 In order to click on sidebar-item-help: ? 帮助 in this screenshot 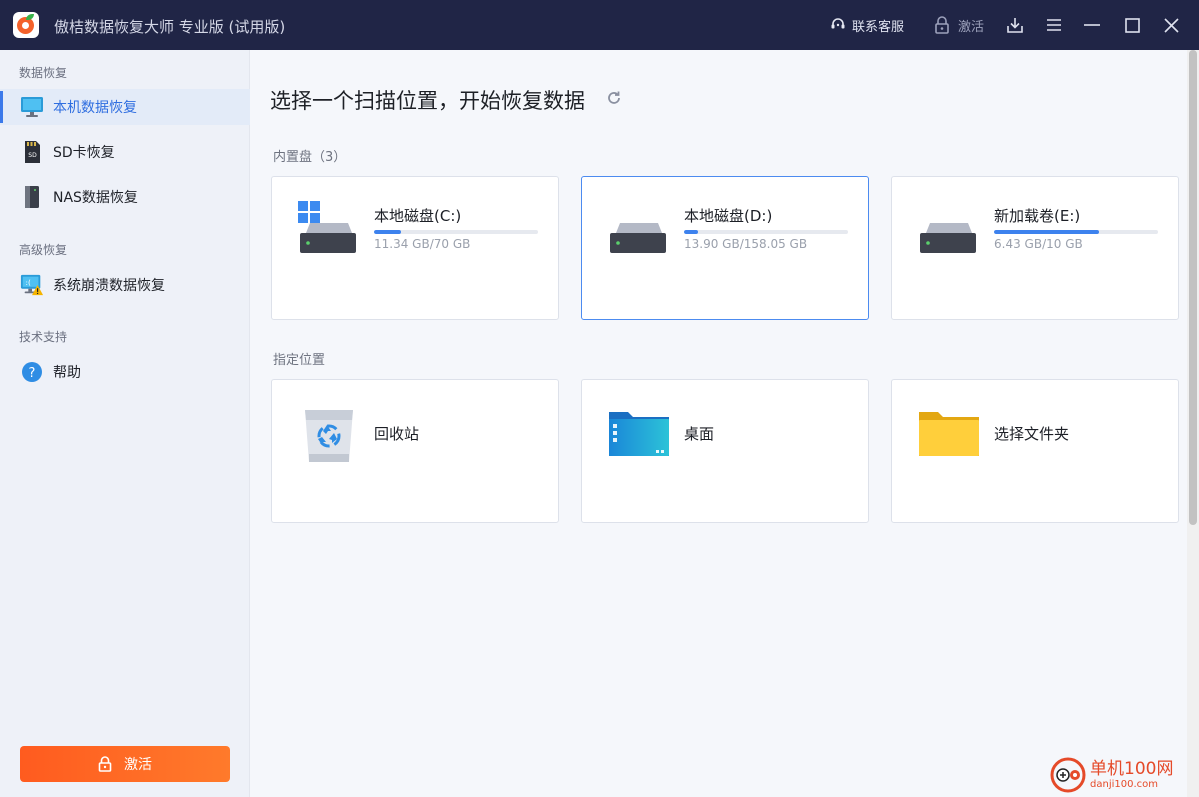, I will do `click(125, 372)`.